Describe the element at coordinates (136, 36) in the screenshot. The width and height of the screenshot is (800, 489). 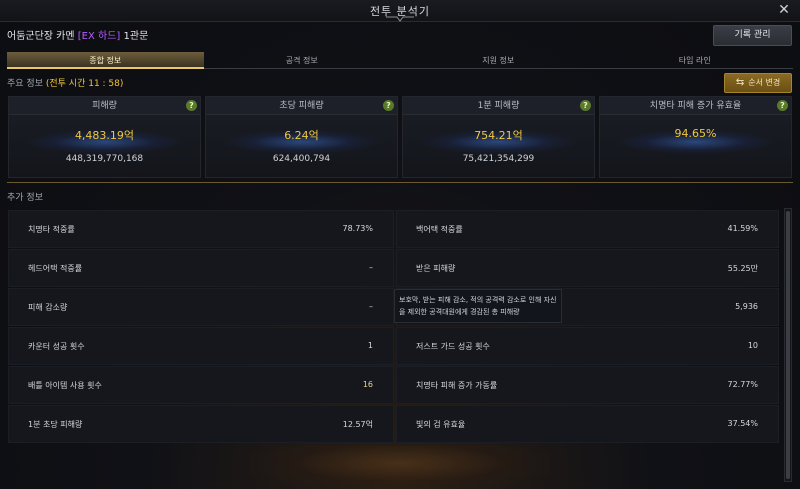
I see `raid-gate: 1관문` at that location.